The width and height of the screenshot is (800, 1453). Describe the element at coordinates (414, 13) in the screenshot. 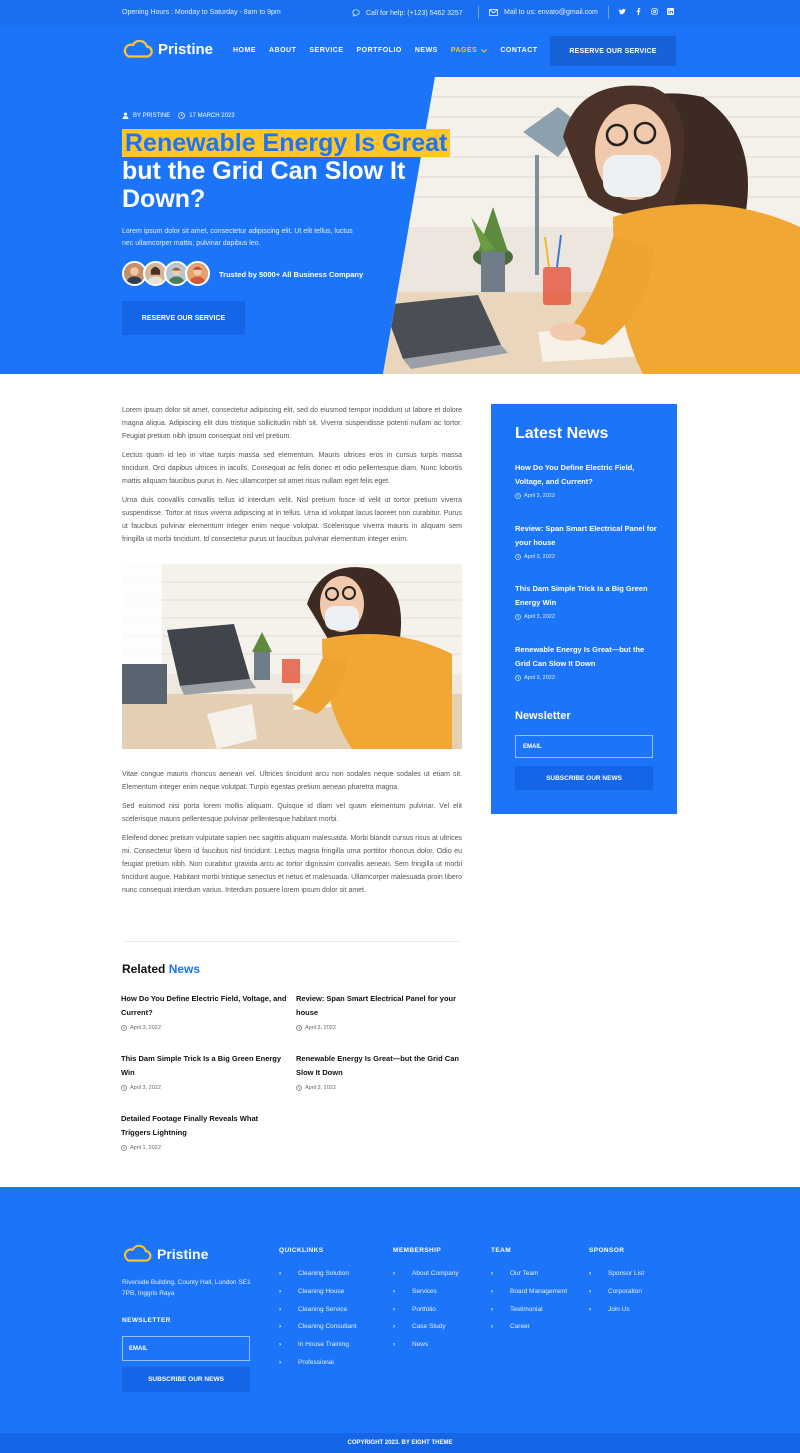

I see `call-text: Call for help: (+123) 5462 3257` at that location.